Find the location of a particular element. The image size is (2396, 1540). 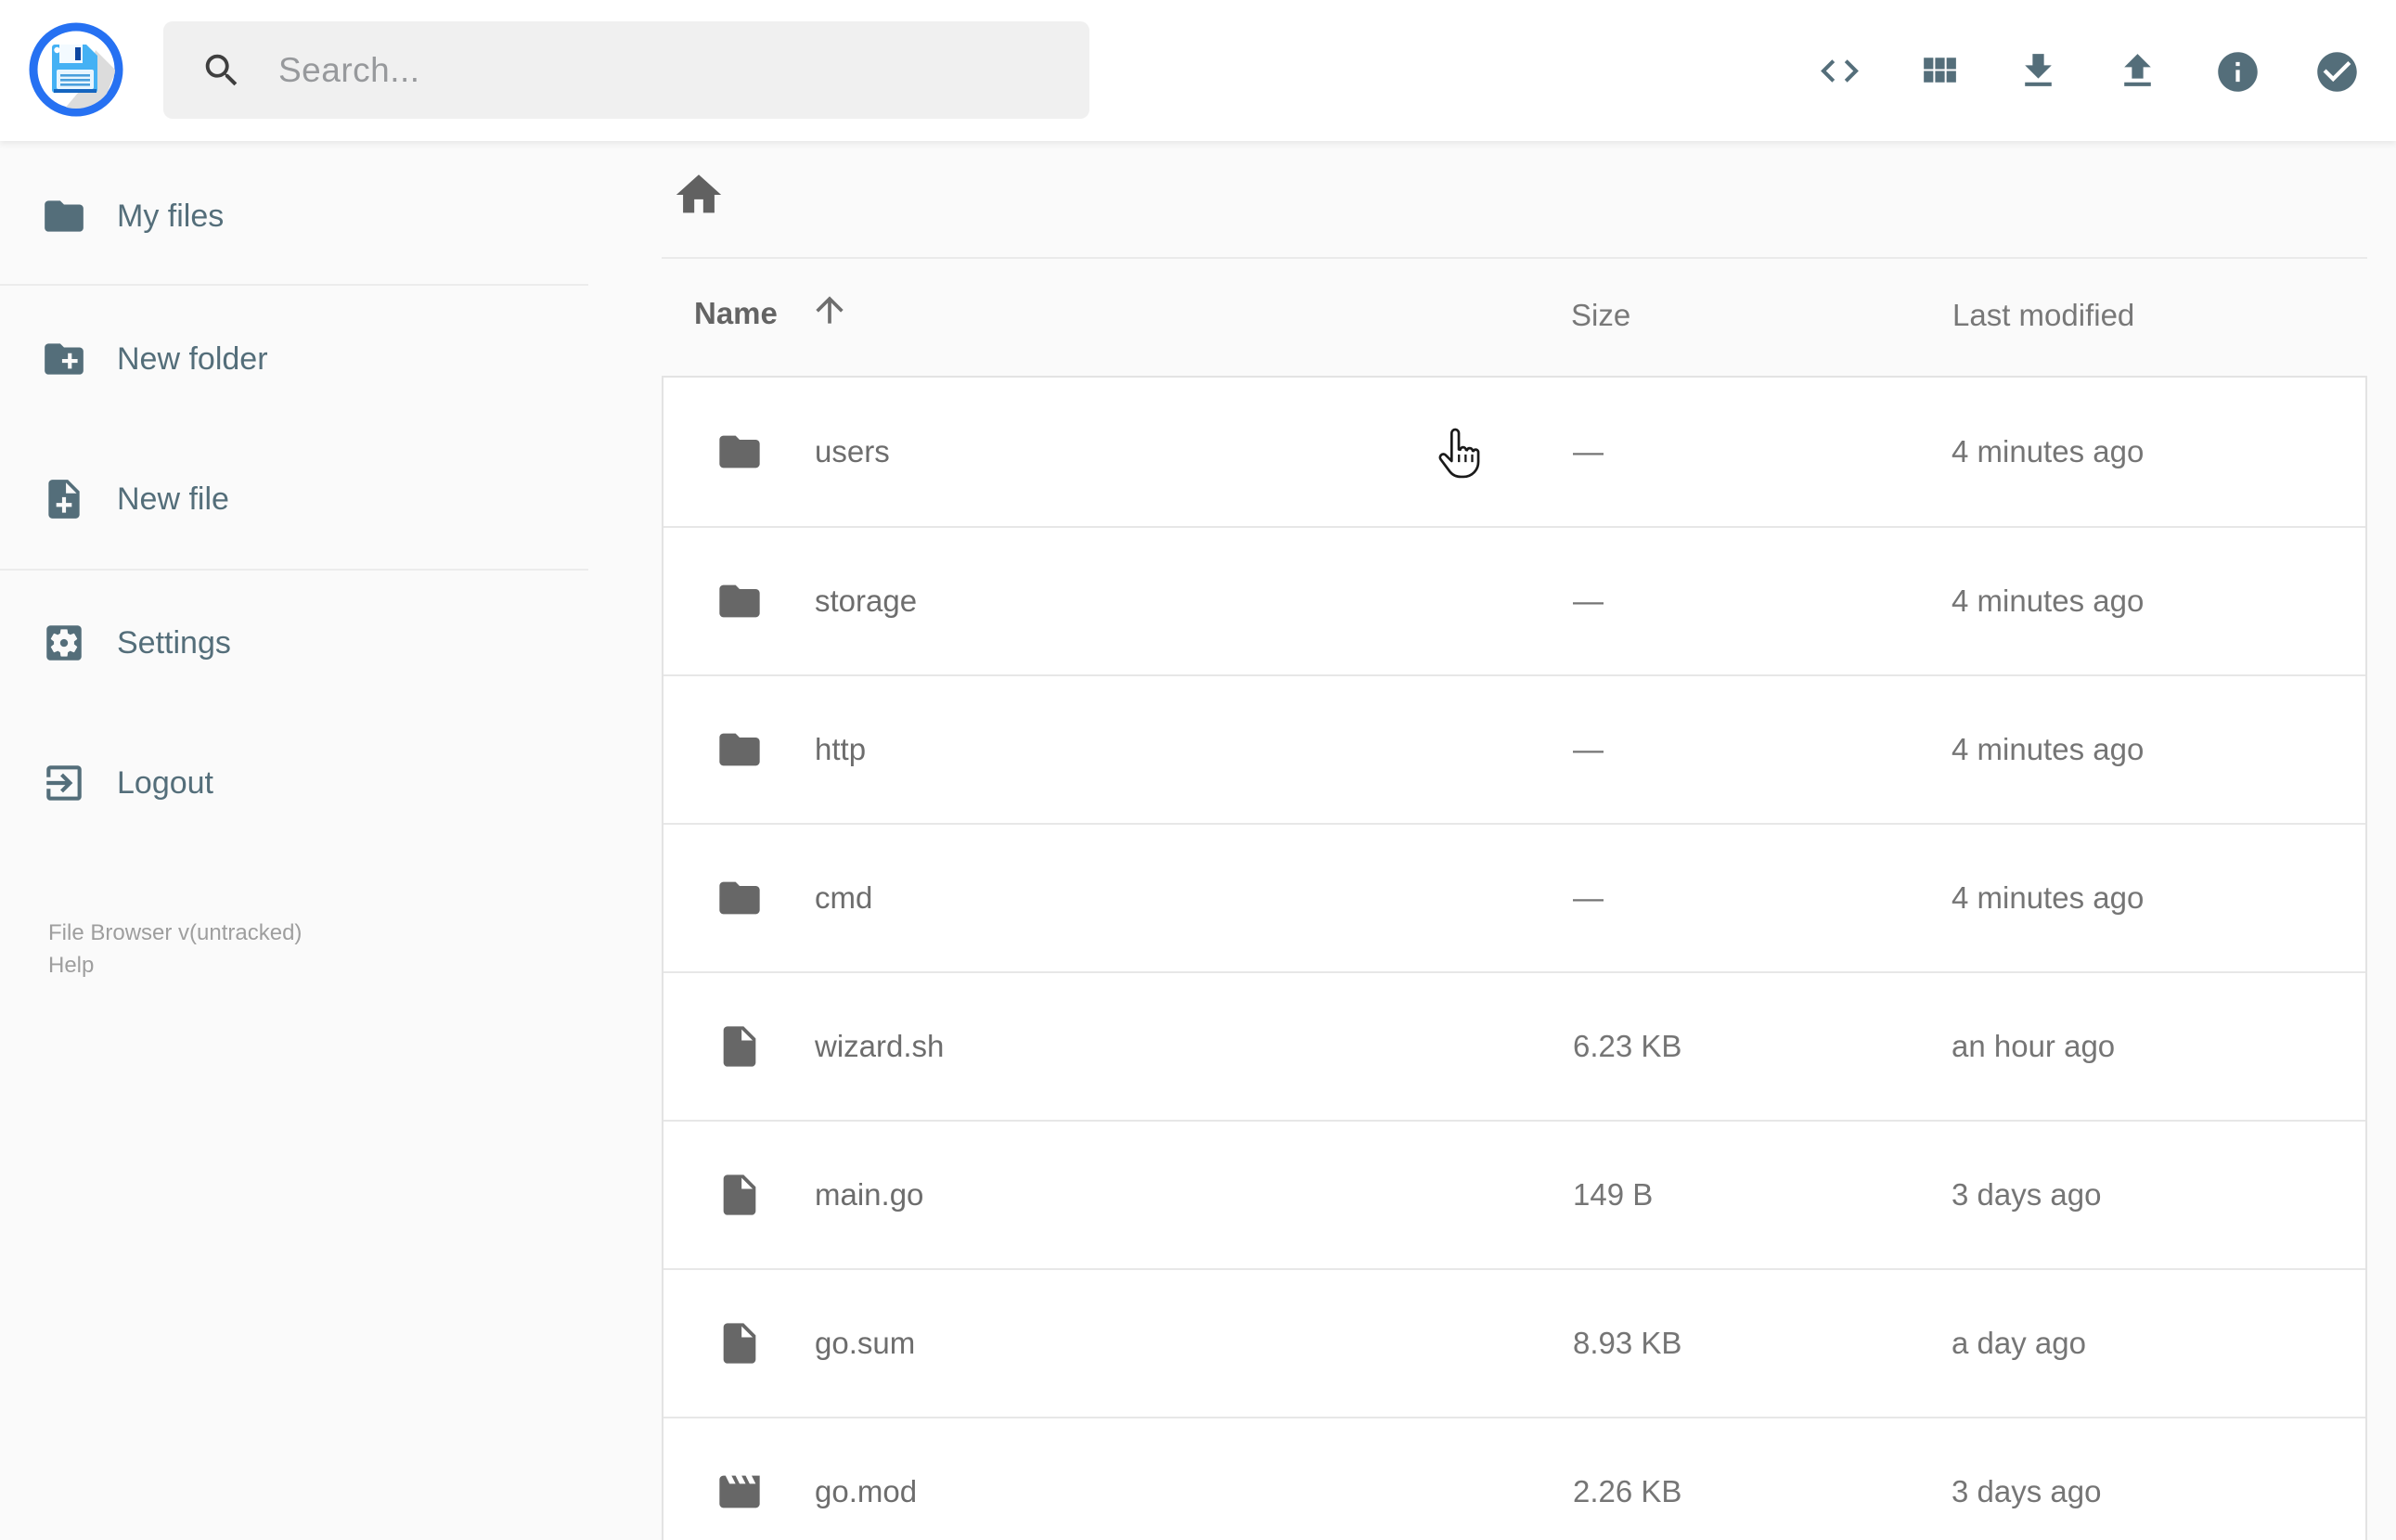

sidebar-item-label: New file is located at coordinates (173, 499).